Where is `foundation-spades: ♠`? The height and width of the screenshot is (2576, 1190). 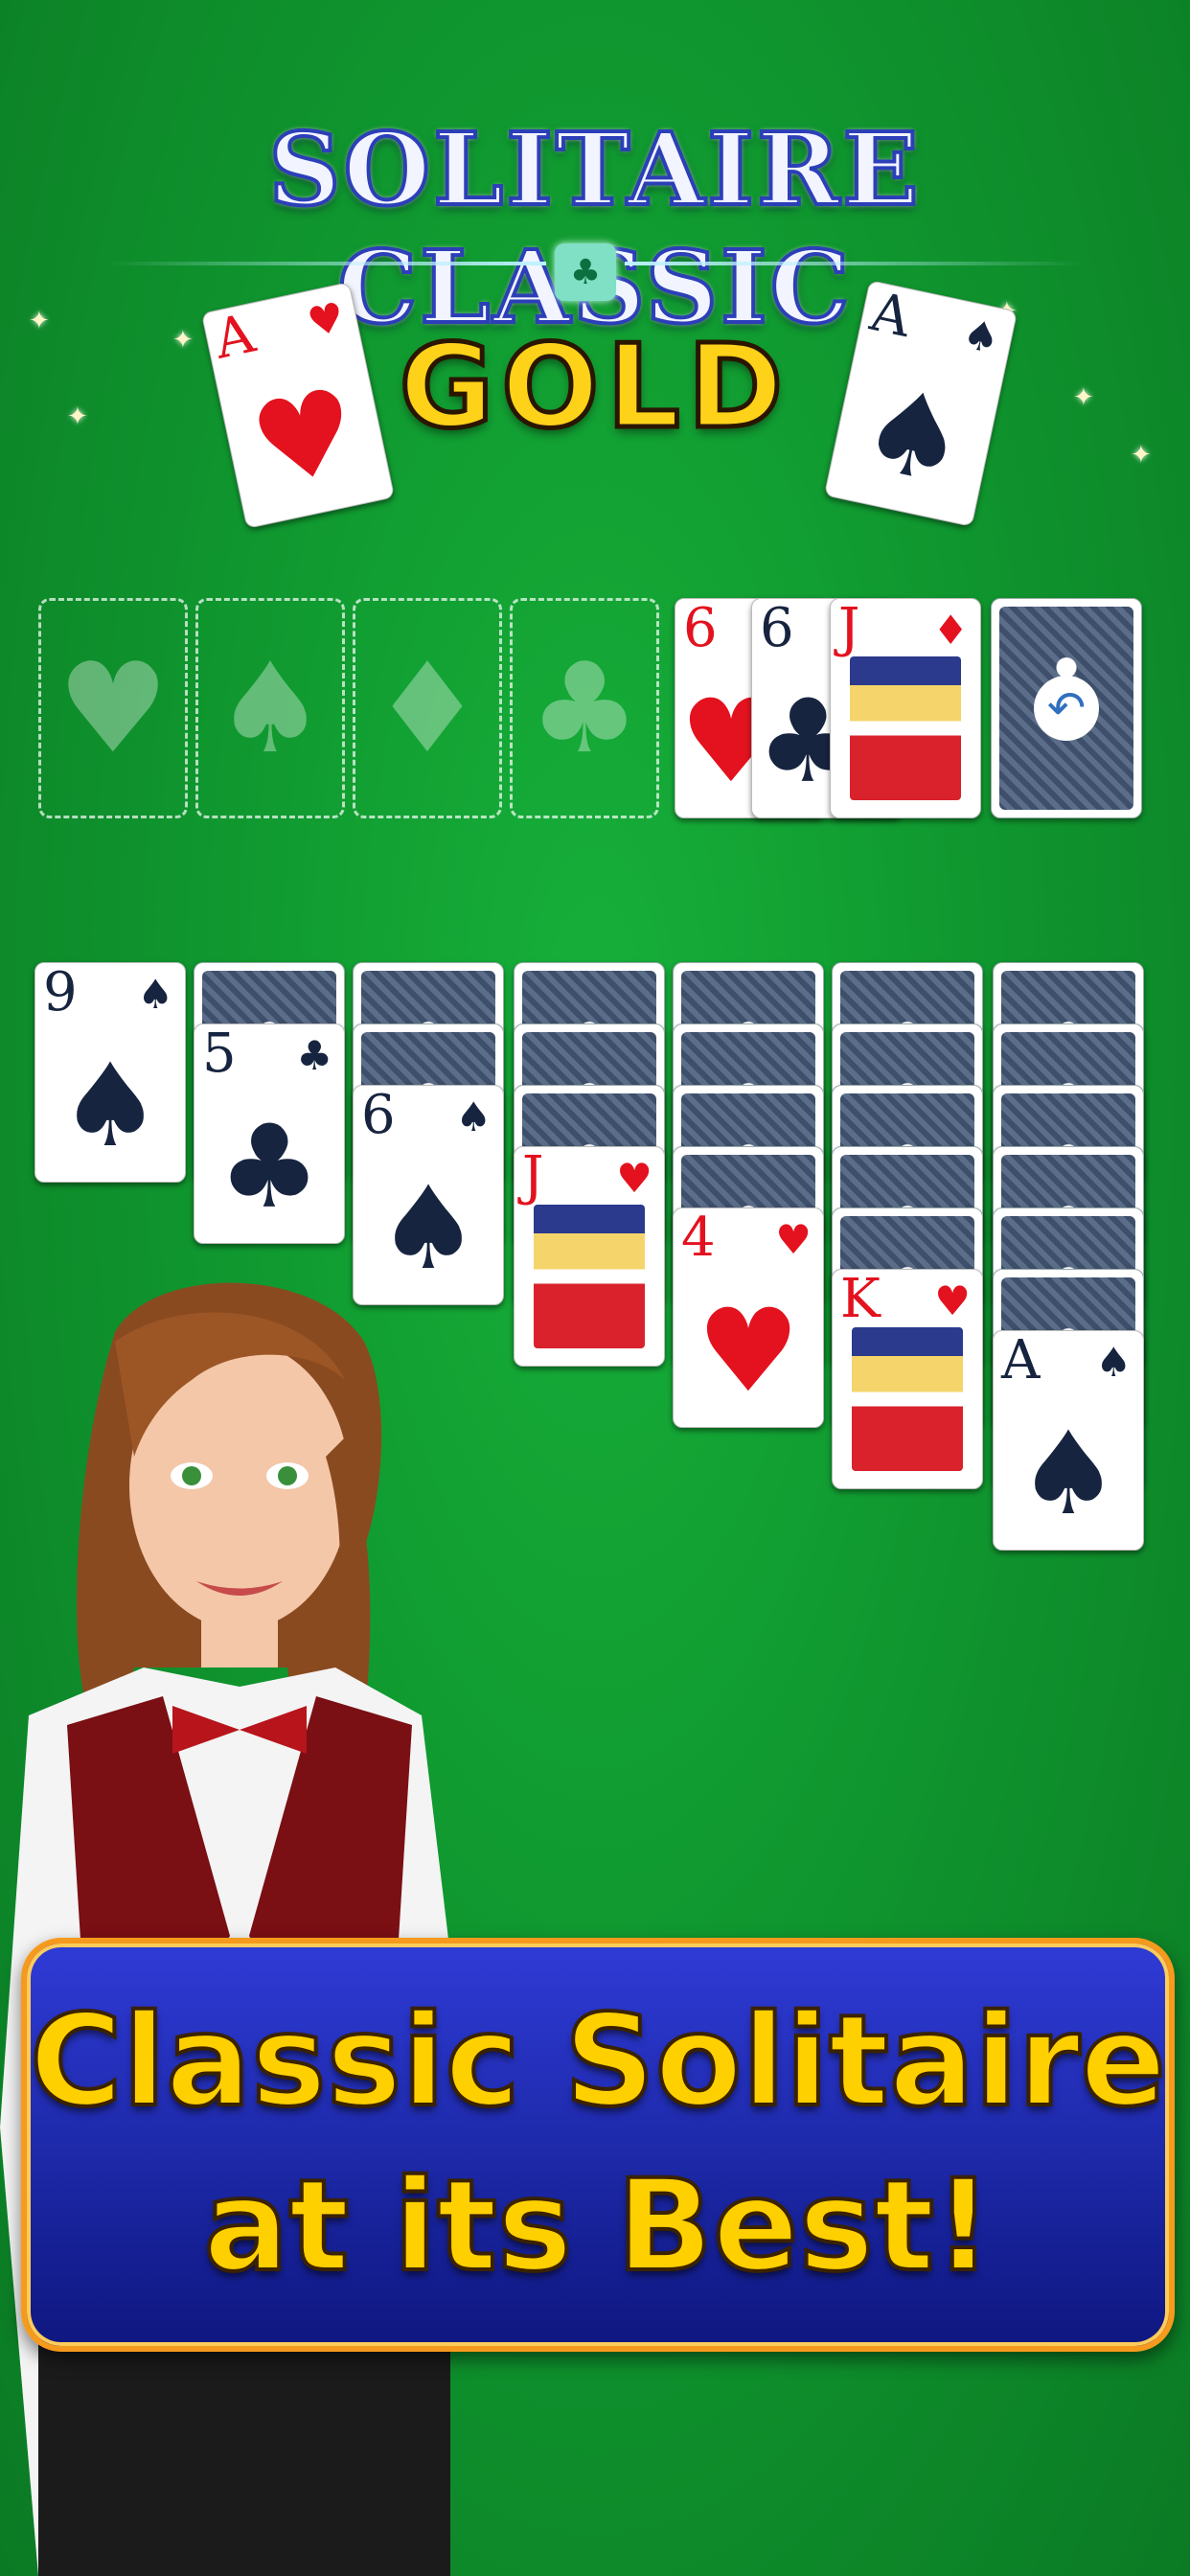
foundation-spades: ♠ is located at coordinates (270, 708).